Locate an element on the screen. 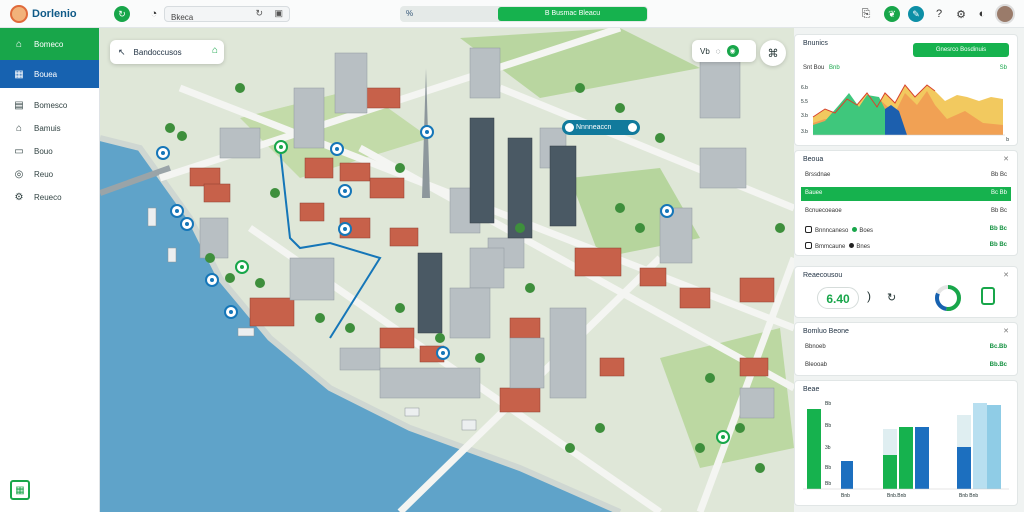 Image resolution: width=1024 pixels, height=512 pixels. stat-row: Brssdnae Bb Bc is located at coordinates (906, 176).